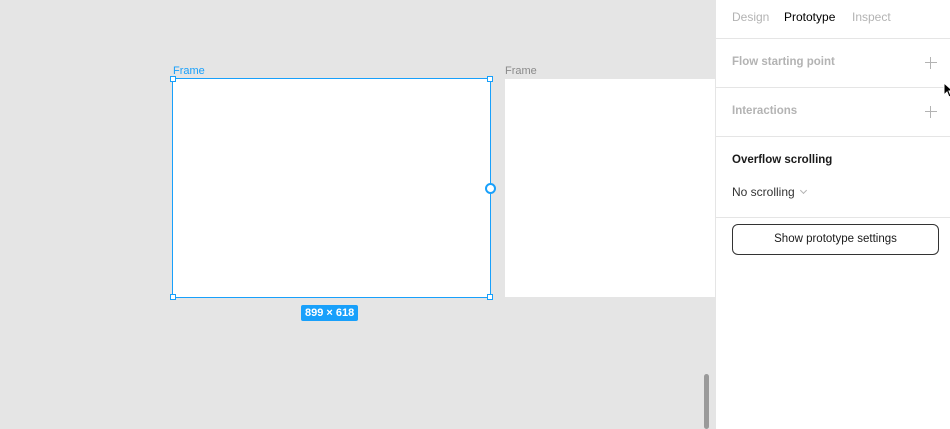 Image resolution: width=950 pixels, height=429 pixels. What do you see at coordinates (490, 297) in the screenshot?
I see `resize-handle-bottom-right` at bounding box center [490, 297].